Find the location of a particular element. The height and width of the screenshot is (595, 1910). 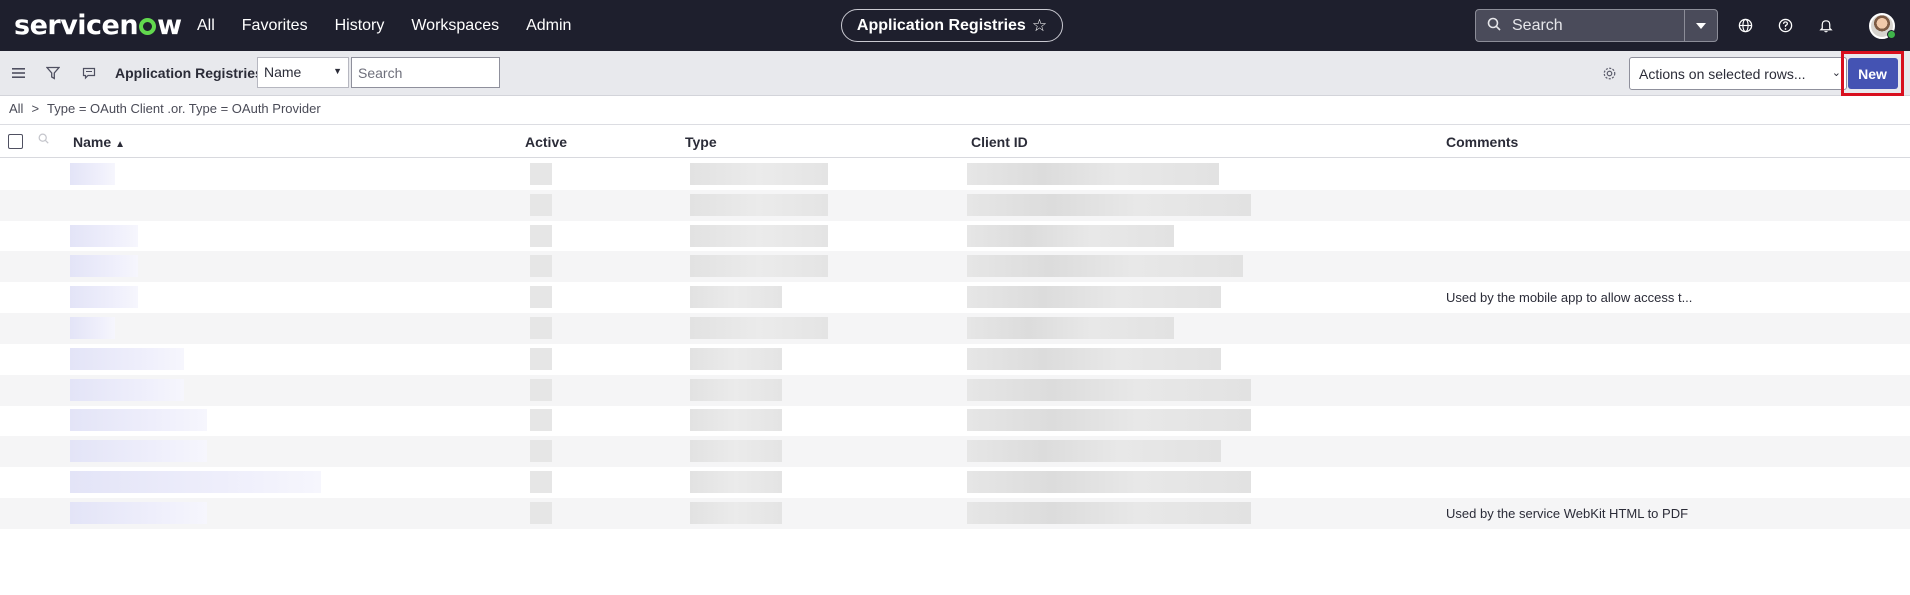

filter-icon is located at coordinates (53, 73).